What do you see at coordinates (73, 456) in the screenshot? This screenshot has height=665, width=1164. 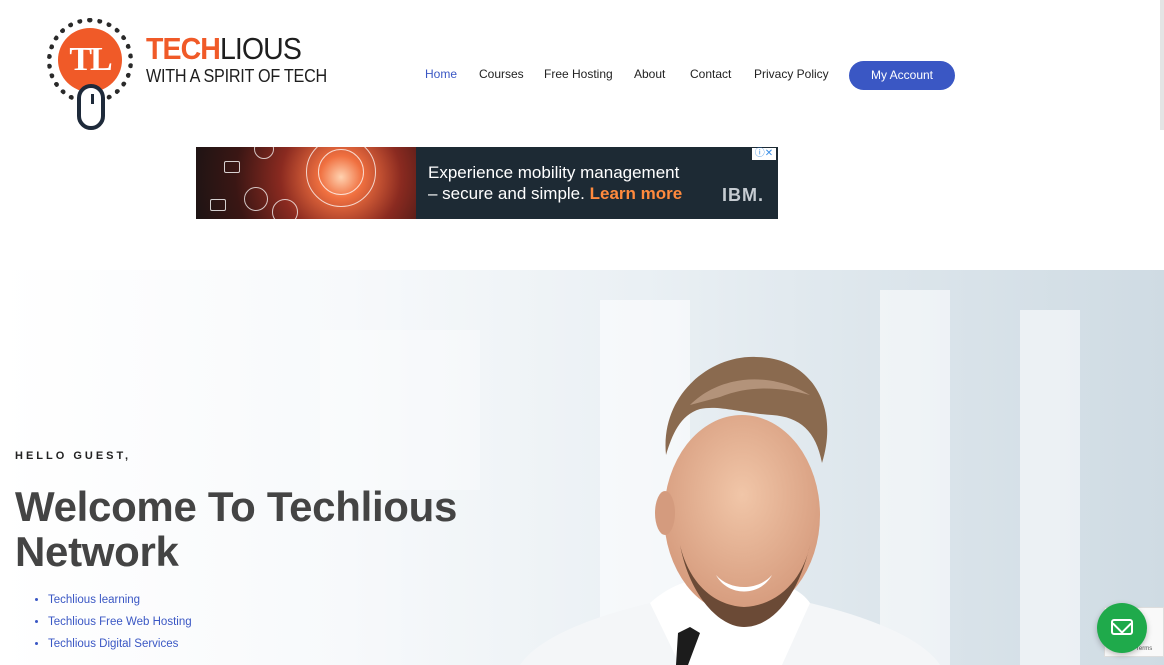 I see `hero-eyebrow: HELLO GUEST,` at bounding box center [73, 456].